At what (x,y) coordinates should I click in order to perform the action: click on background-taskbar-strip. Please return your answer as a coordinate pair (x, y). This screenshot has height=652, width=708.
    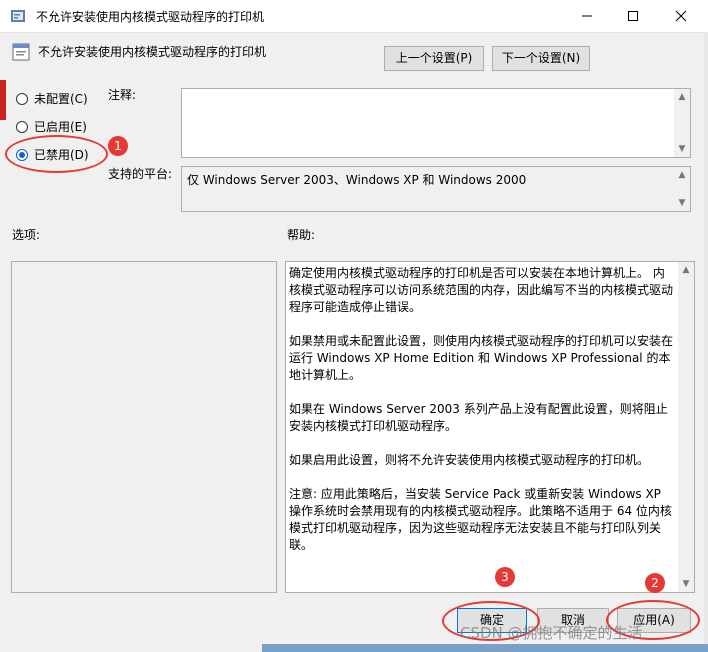
    Looking at the image, I should click on (485, 648).